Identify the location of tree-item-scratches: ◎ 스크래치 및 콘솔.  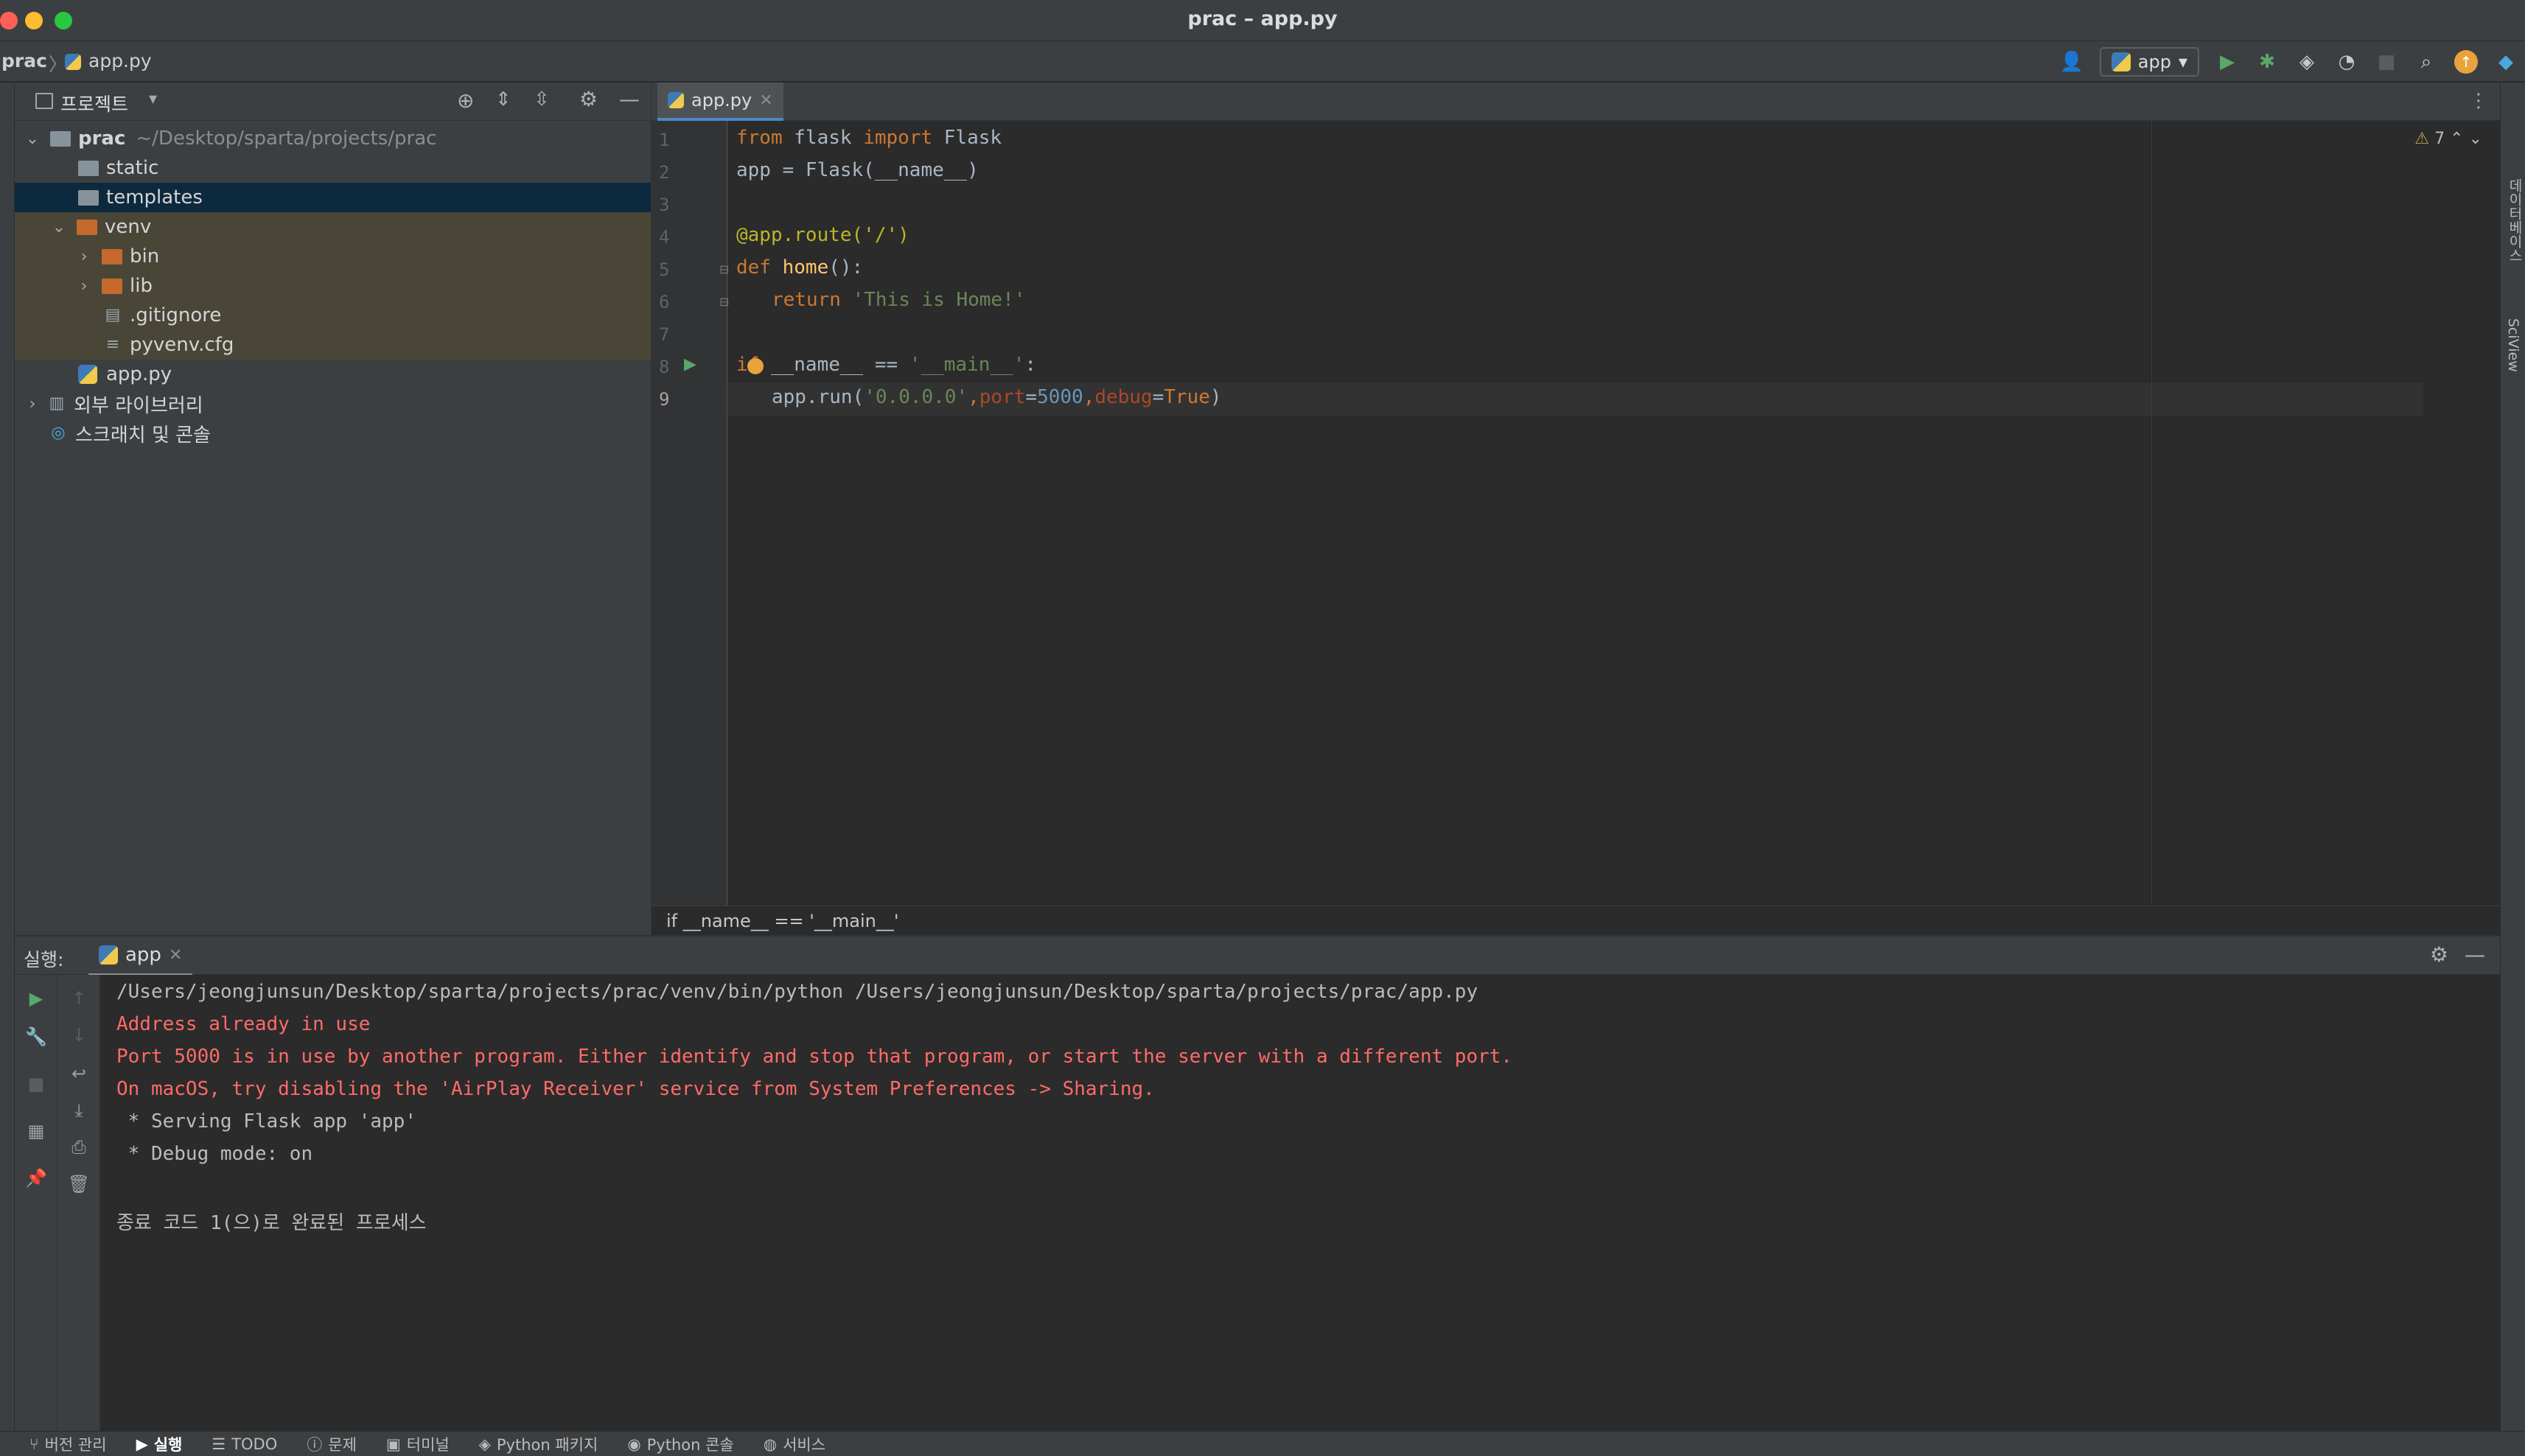
(333, 433).